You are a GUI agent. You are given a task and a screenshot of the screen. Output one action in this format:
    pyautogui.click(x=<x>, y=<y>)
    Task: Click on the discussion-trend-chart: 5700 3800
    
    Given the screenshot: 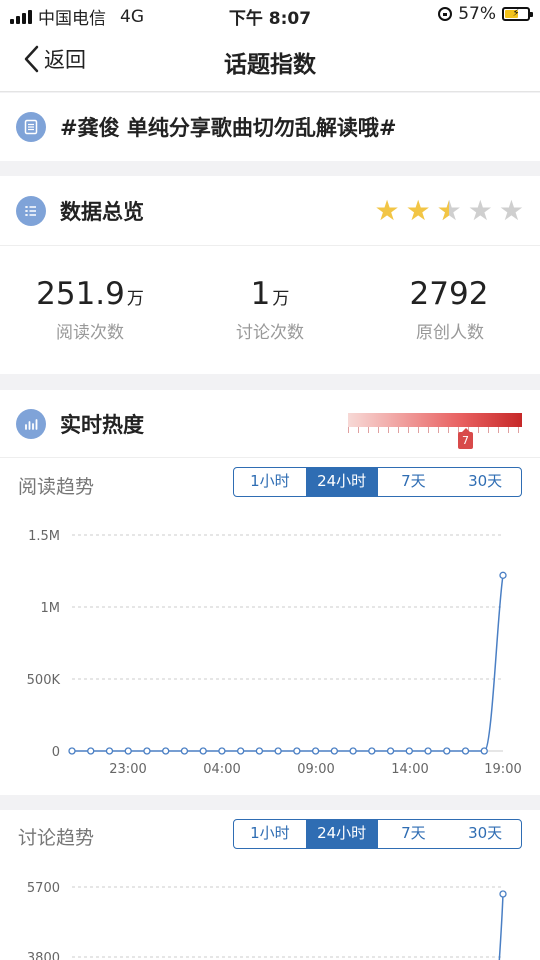 What is the action you would take?
    pyautogui.click(x=267, y=920)
    